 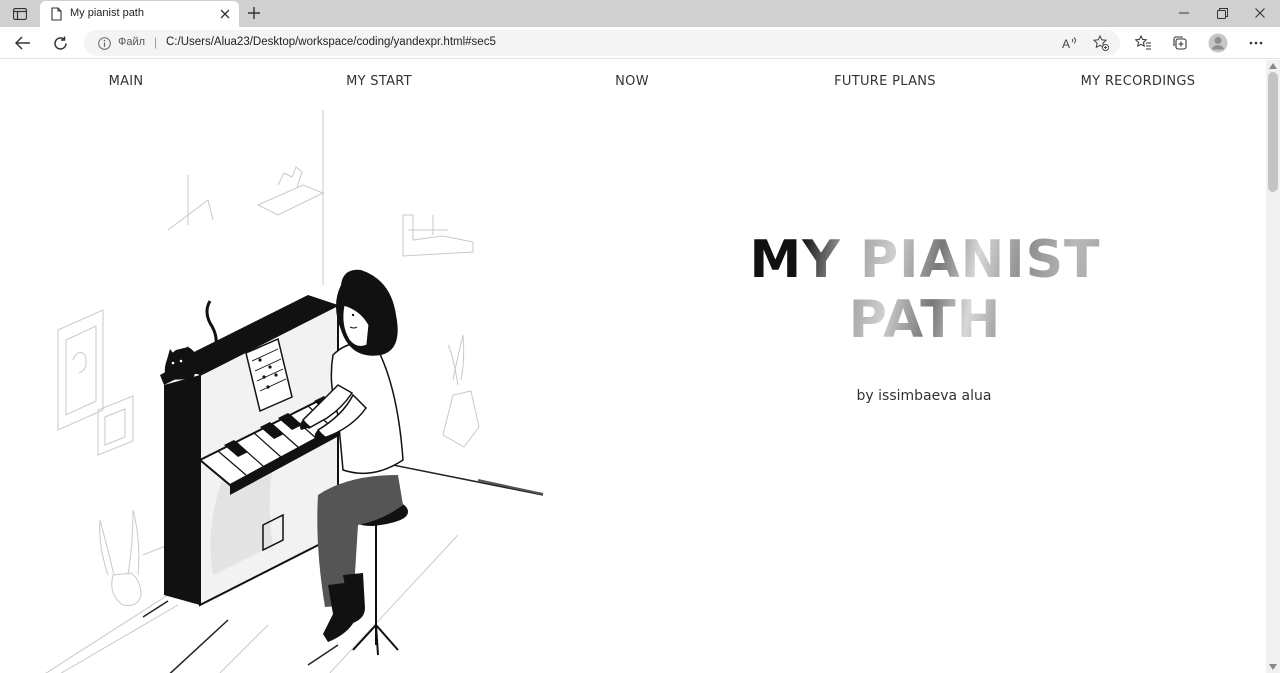 I want to click on back-button, so click(x=23, y=43).